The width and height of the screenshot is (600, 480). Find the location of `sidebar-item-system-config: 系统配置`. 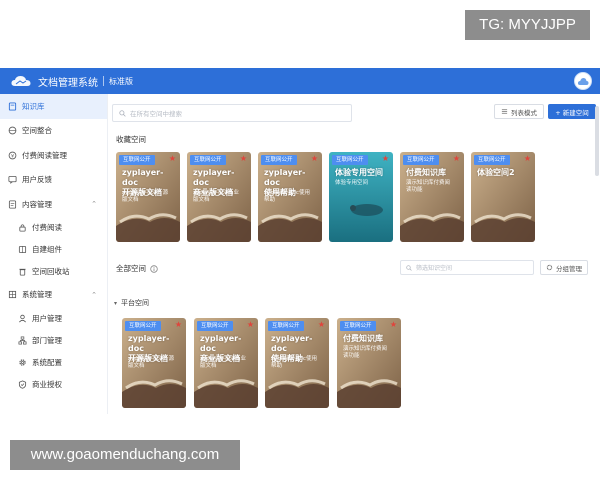

sidebar-item-system-config: 系统配置 is located at coordinates (53, 362).